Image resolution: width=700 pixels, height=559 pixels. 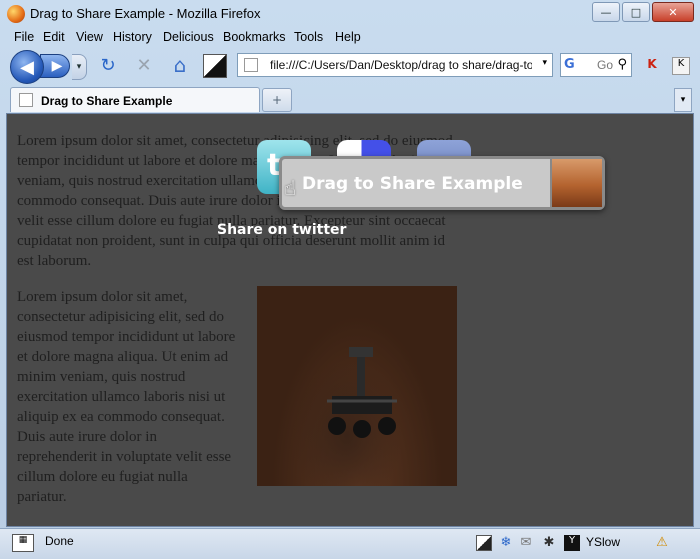 I want to click on window-title: Drag to Share Example - Mozilla Firefox, so click(x=145, y=13).